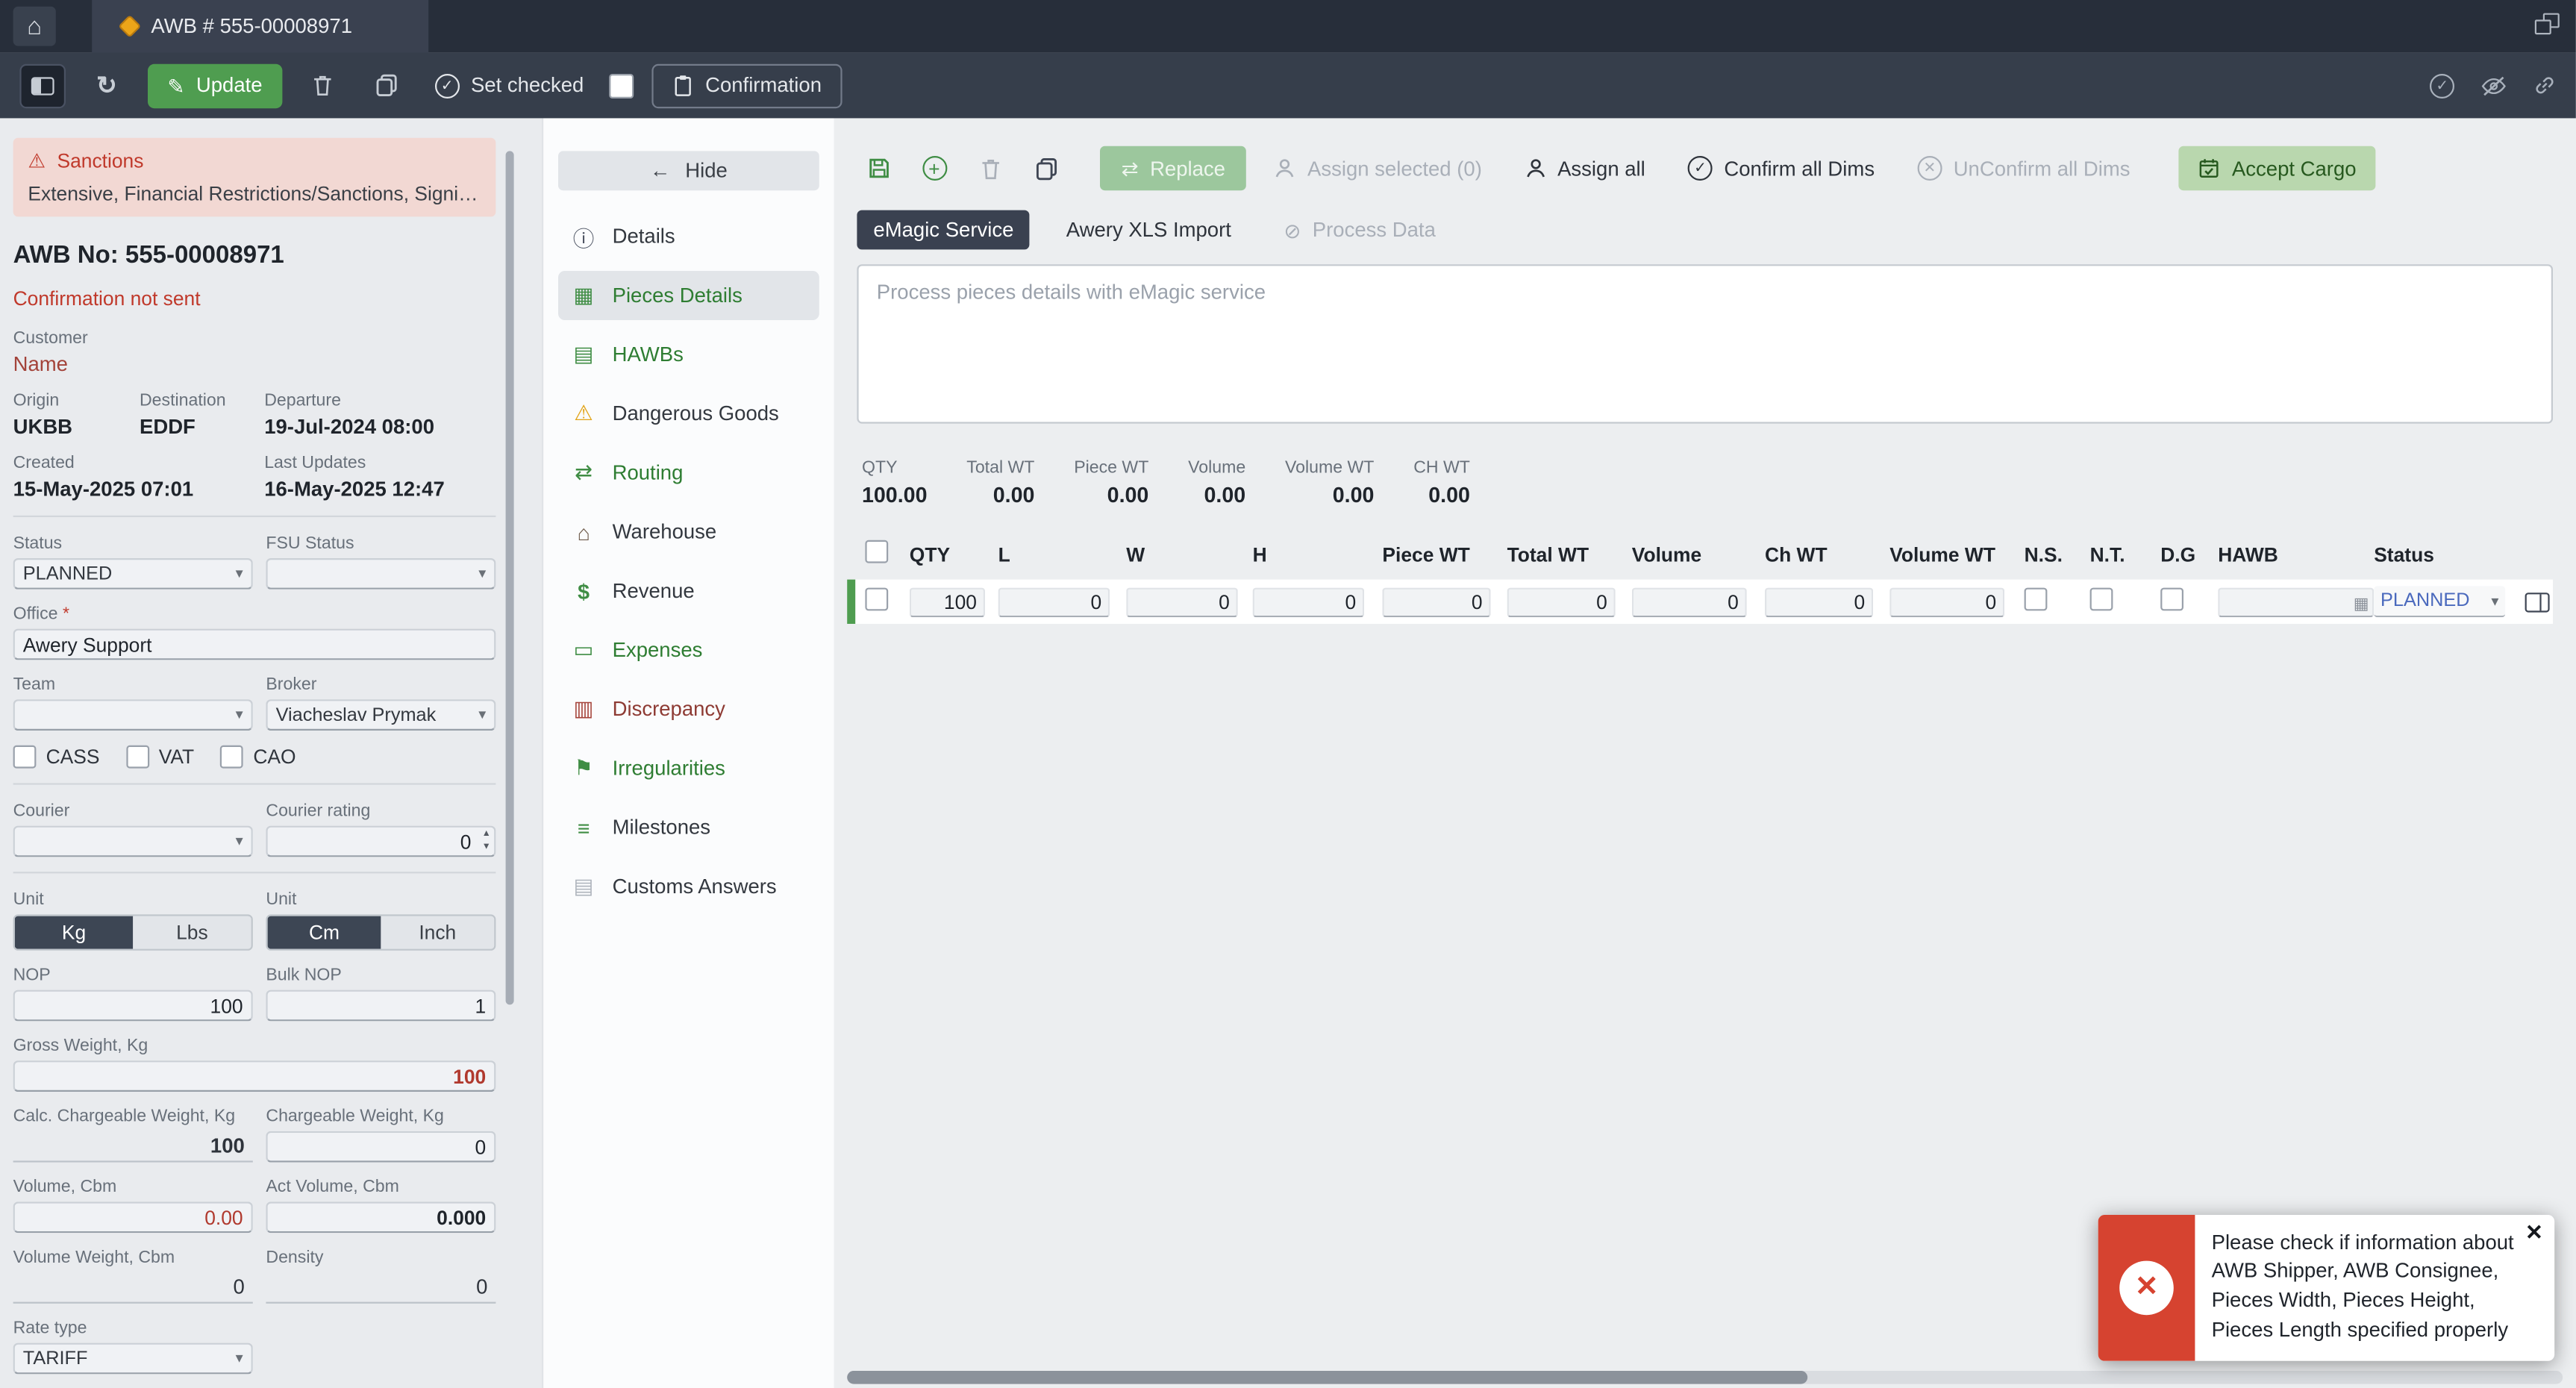 The height and width of the screenshot is (1388, 2576). Describe the element at coordinates (944, 230) in the screenshot. I see `tab-emagic-service: eMagic Service` at that location.